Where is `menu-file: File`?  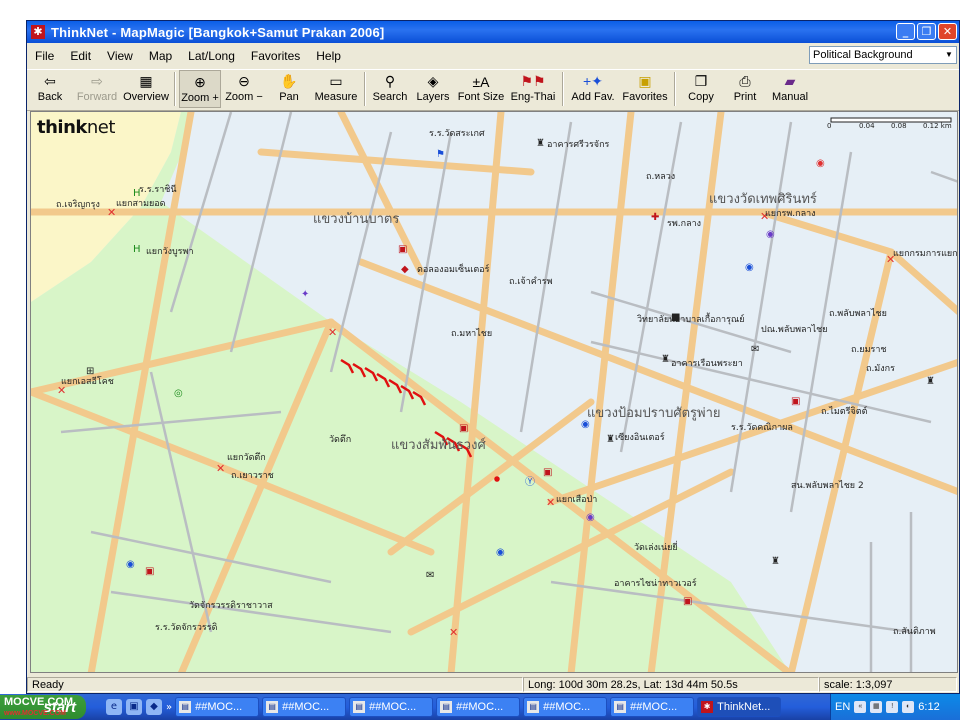 menu-file: File is located at coordinates (44, 56).